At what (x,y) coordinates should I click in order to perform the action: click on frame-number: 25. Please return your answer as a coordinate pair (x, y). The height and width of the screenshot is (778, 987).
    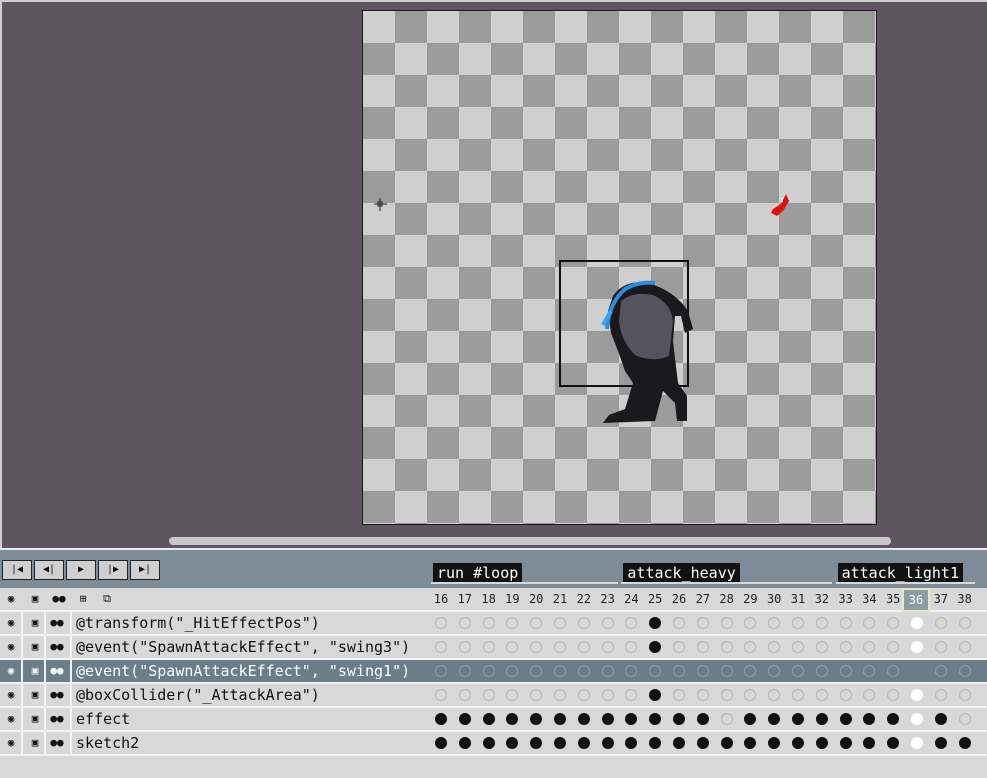
    Looking at the image, I should click on (655, 599).